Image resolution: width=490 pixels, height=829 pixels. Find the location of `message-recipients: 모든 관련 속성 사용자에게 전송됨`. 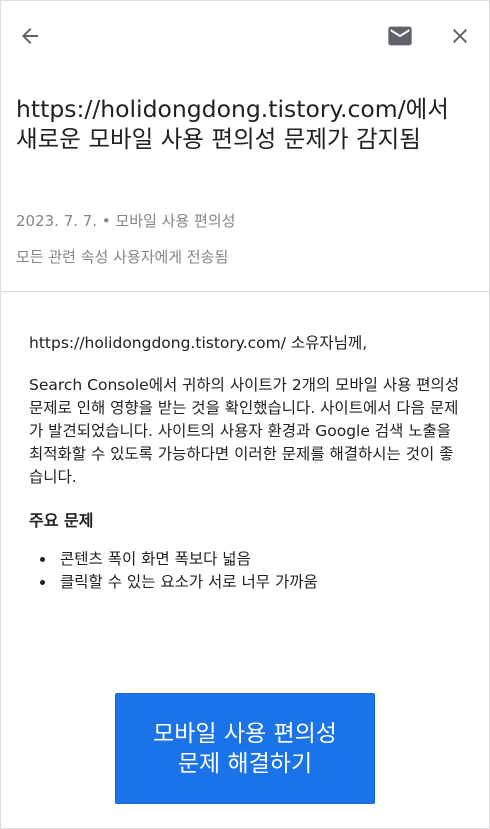

message-recipients: 모든 관련 속성 사용자에게 전송됨 is located at coordinates (122, 257).